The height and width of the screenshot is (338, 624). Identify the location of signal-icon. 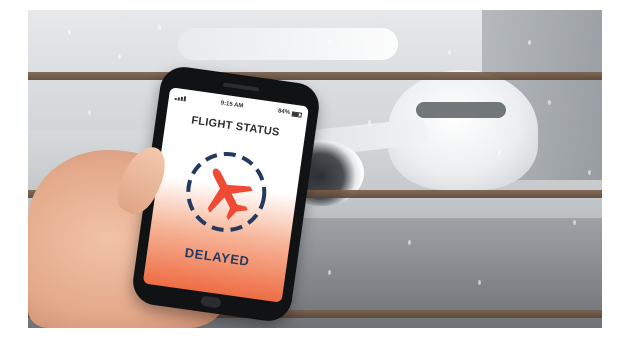
(180, 97).